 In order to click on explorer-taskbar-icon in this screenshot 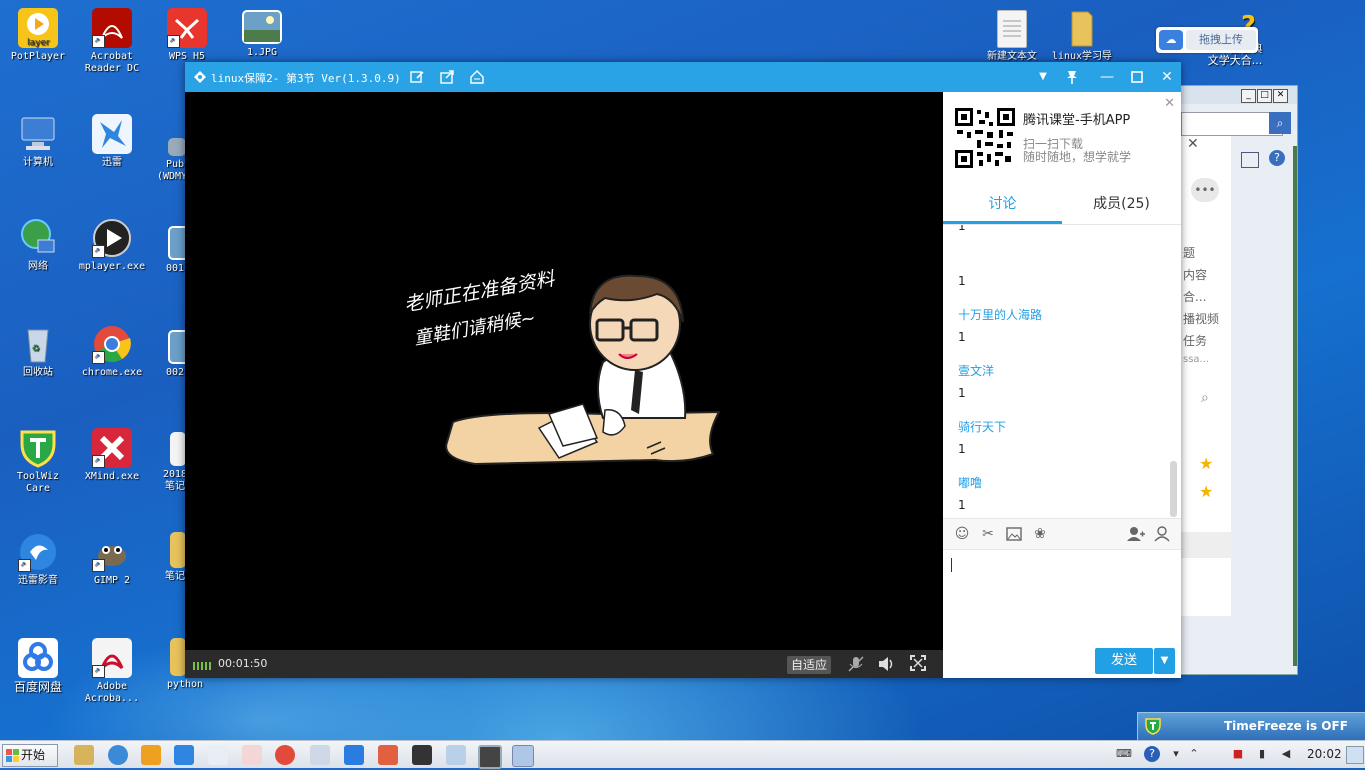, I will do `click(84, 755)`.